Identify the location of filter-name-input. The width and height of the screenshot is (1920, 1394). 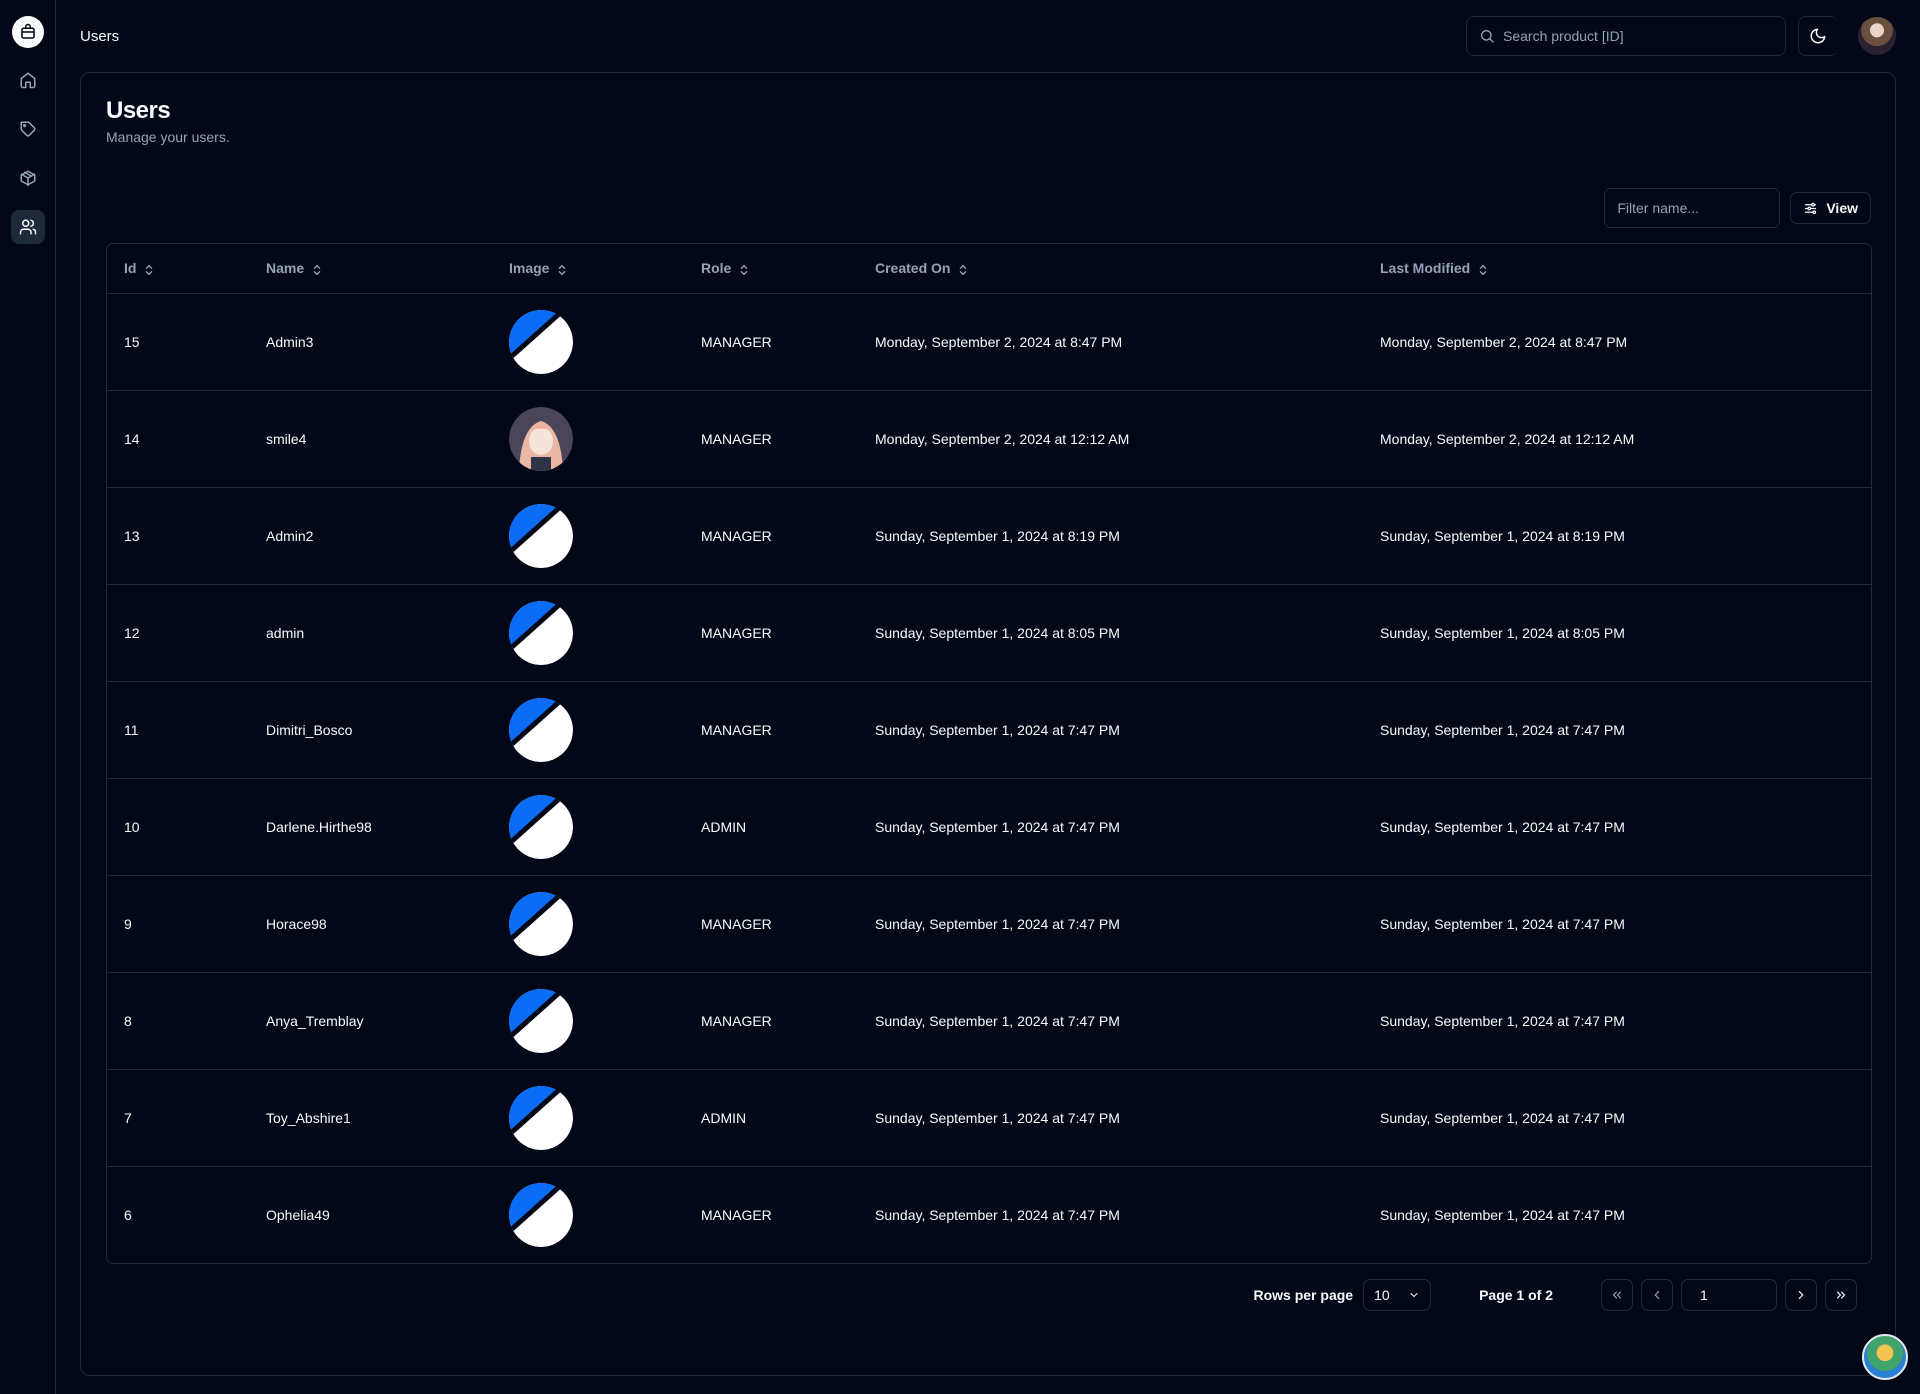
(1692, 208).